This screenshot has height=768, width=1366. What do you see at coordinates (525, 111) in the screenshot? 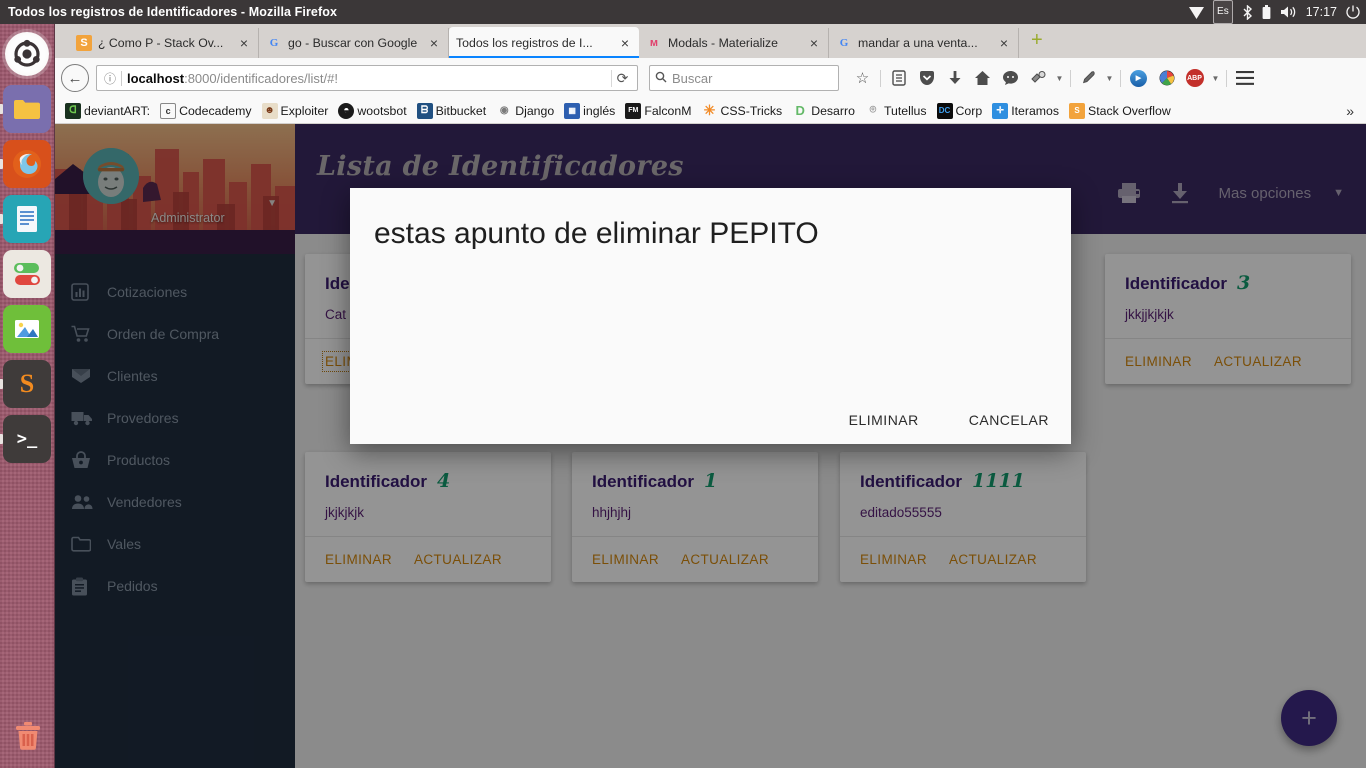
I see `bookmark-item: ◉ Django` at bounding box center [525, 111].